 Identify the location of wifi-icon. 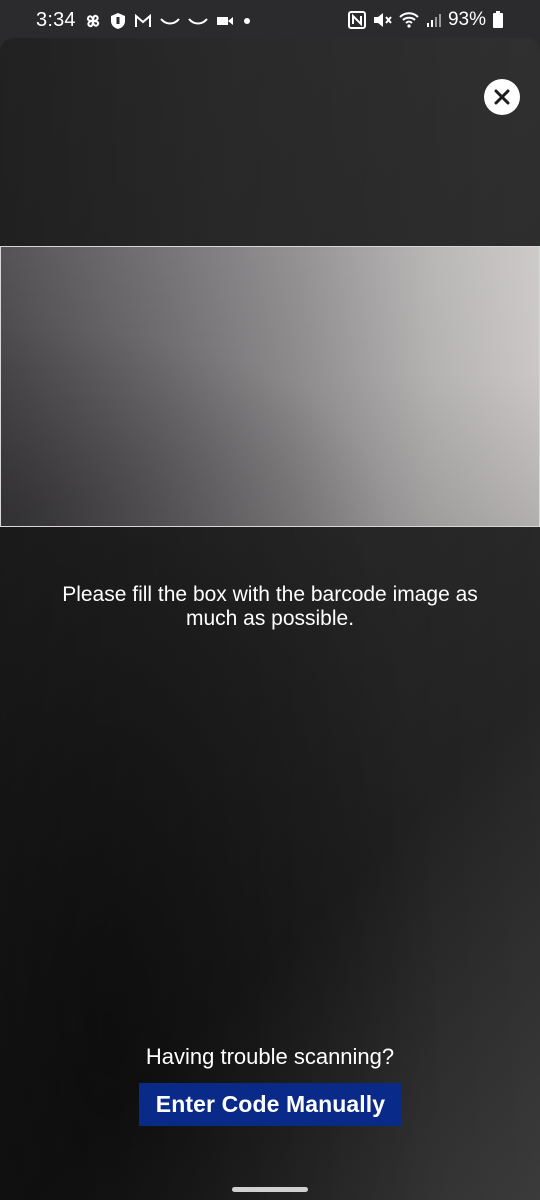
(409, 20).